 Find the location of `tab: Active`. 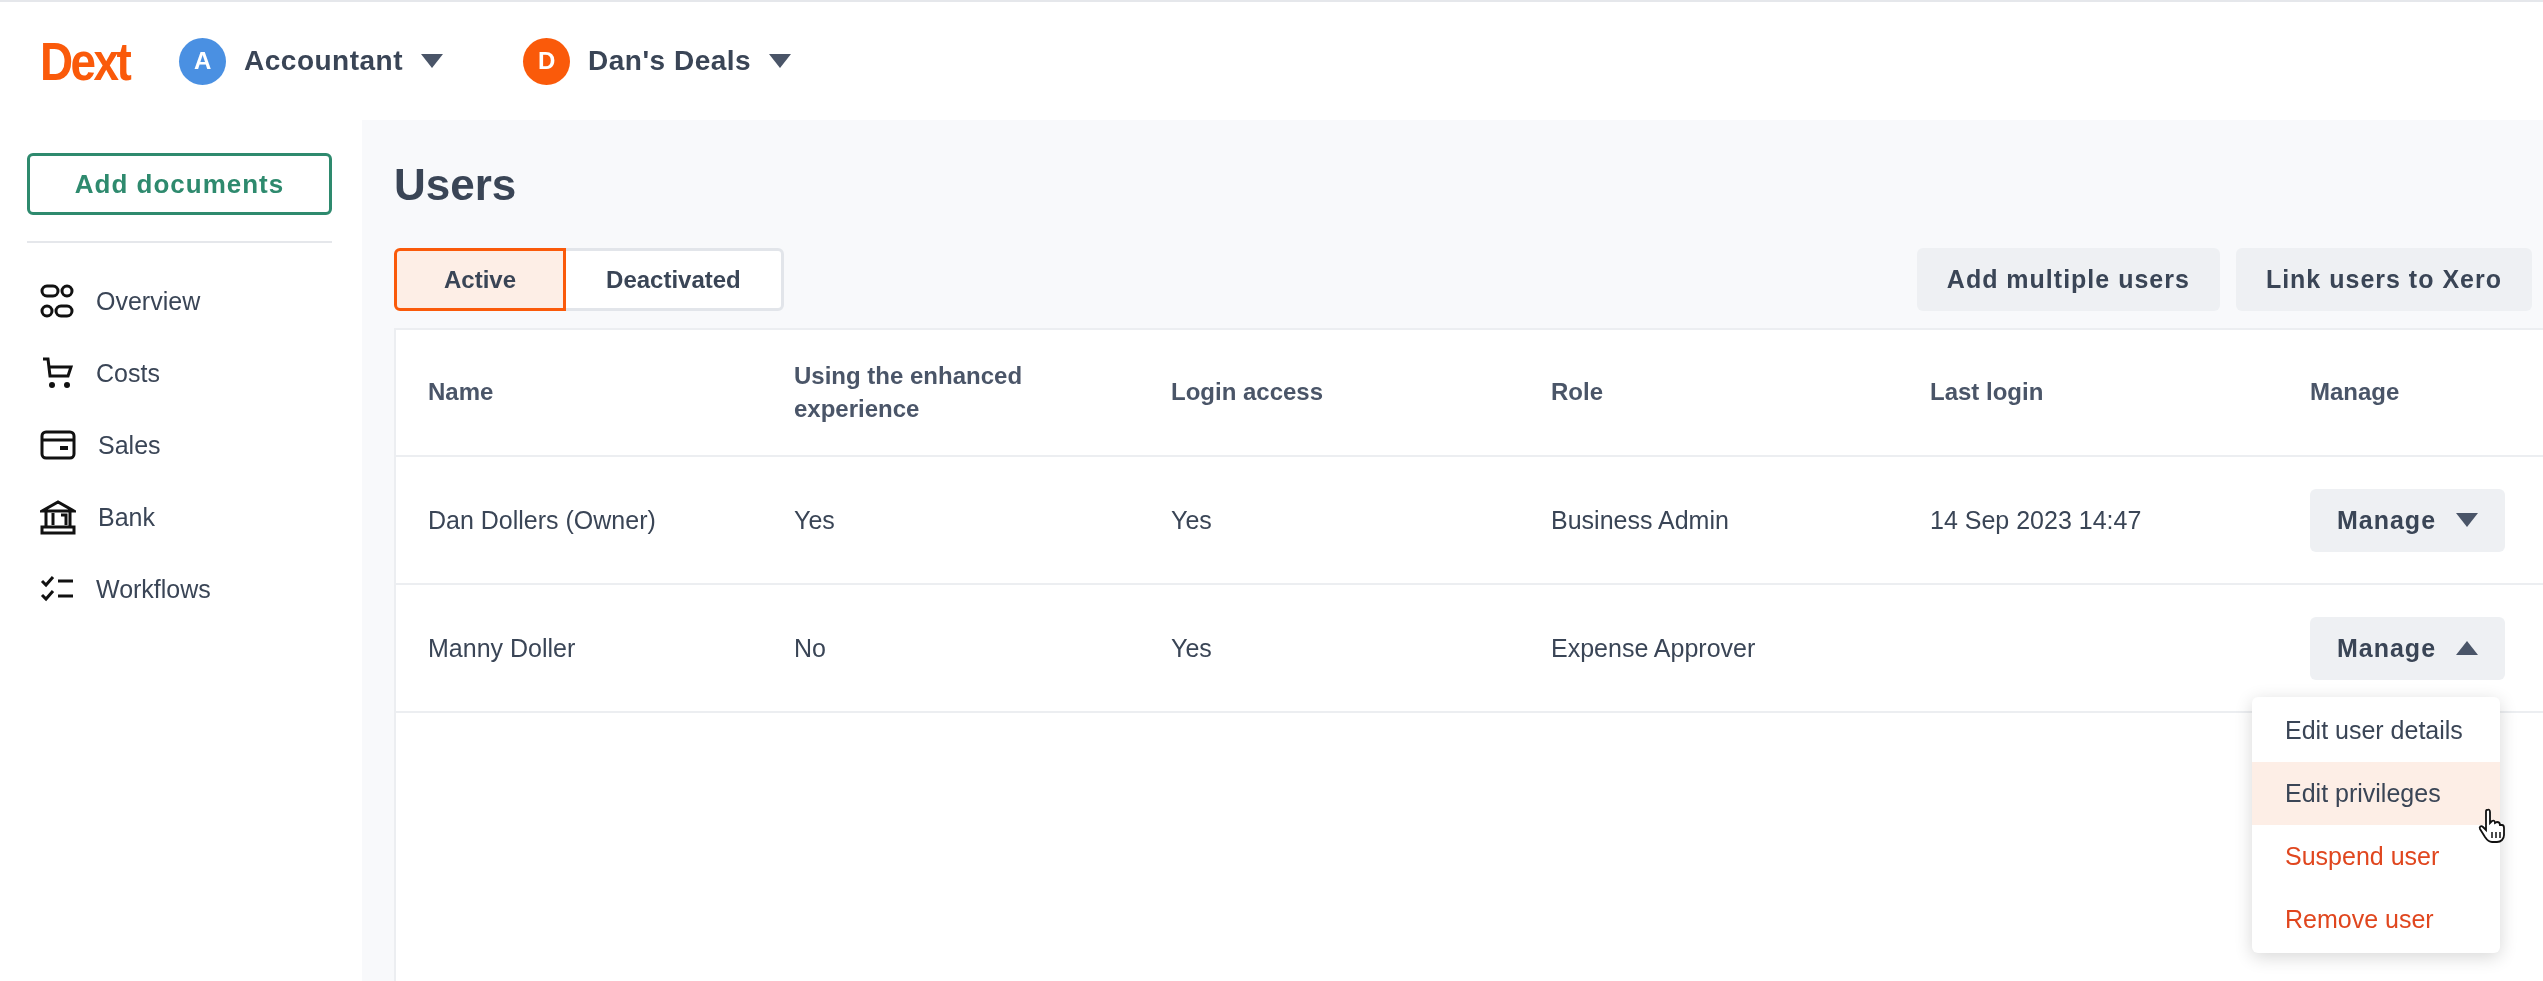

tab: Active is located at coordinates (480, 279).